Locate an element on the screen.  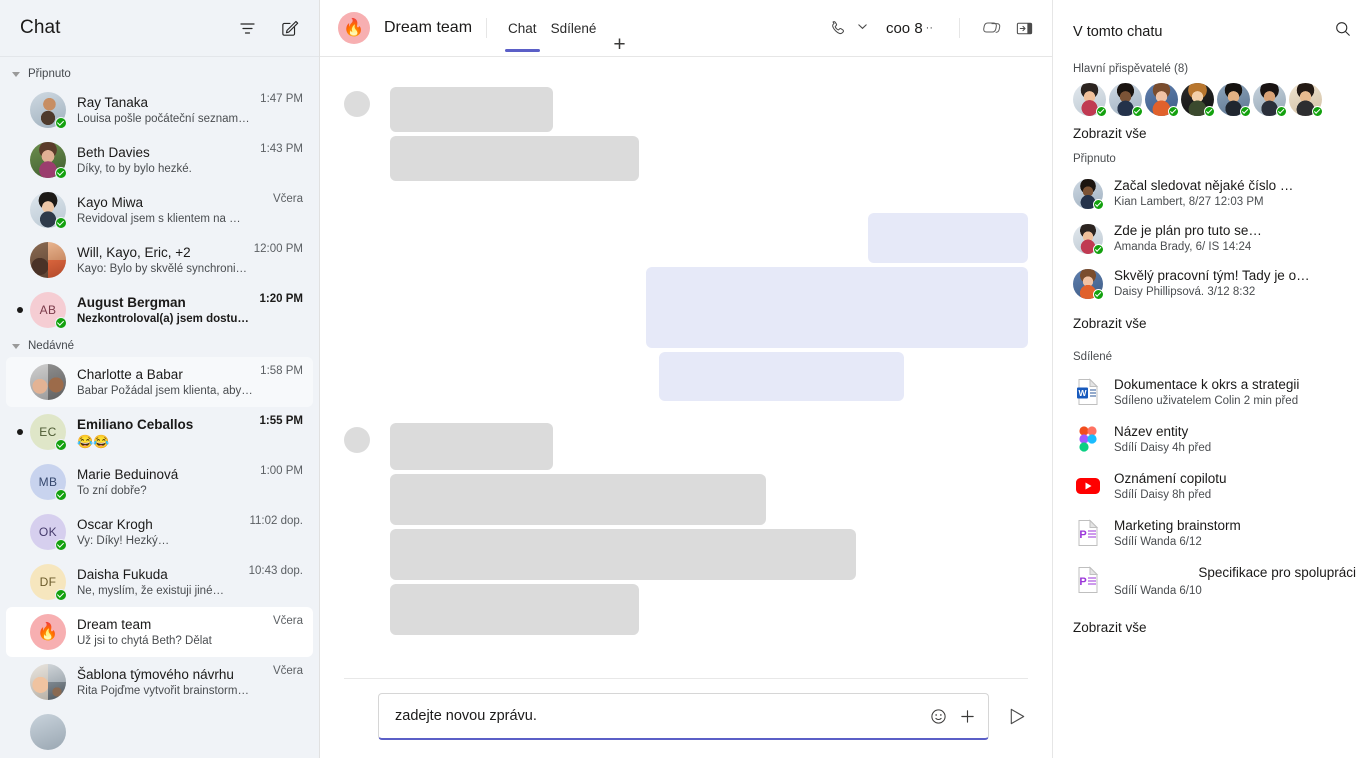
shared-file-text: Název entity Sdílí Daisy 4h před is located at coordinates (1229, 439).